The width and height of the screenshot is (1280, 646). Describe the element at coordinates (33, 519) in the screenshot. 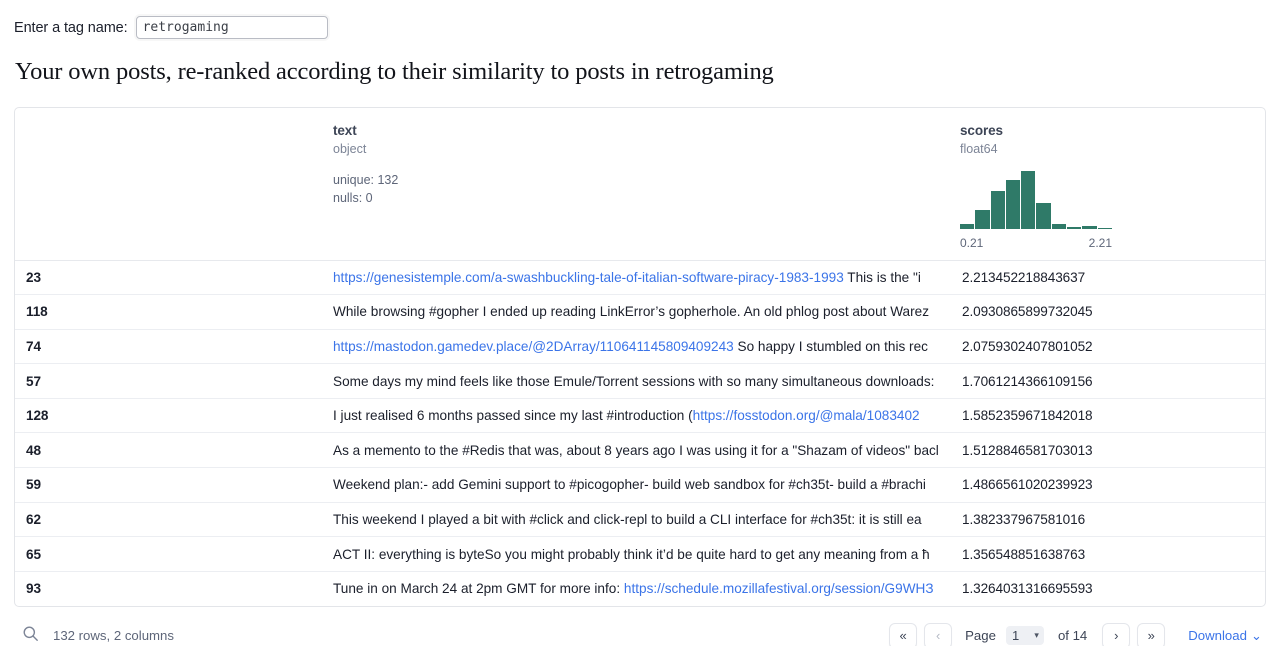

I see `row-index: 62` at that location.